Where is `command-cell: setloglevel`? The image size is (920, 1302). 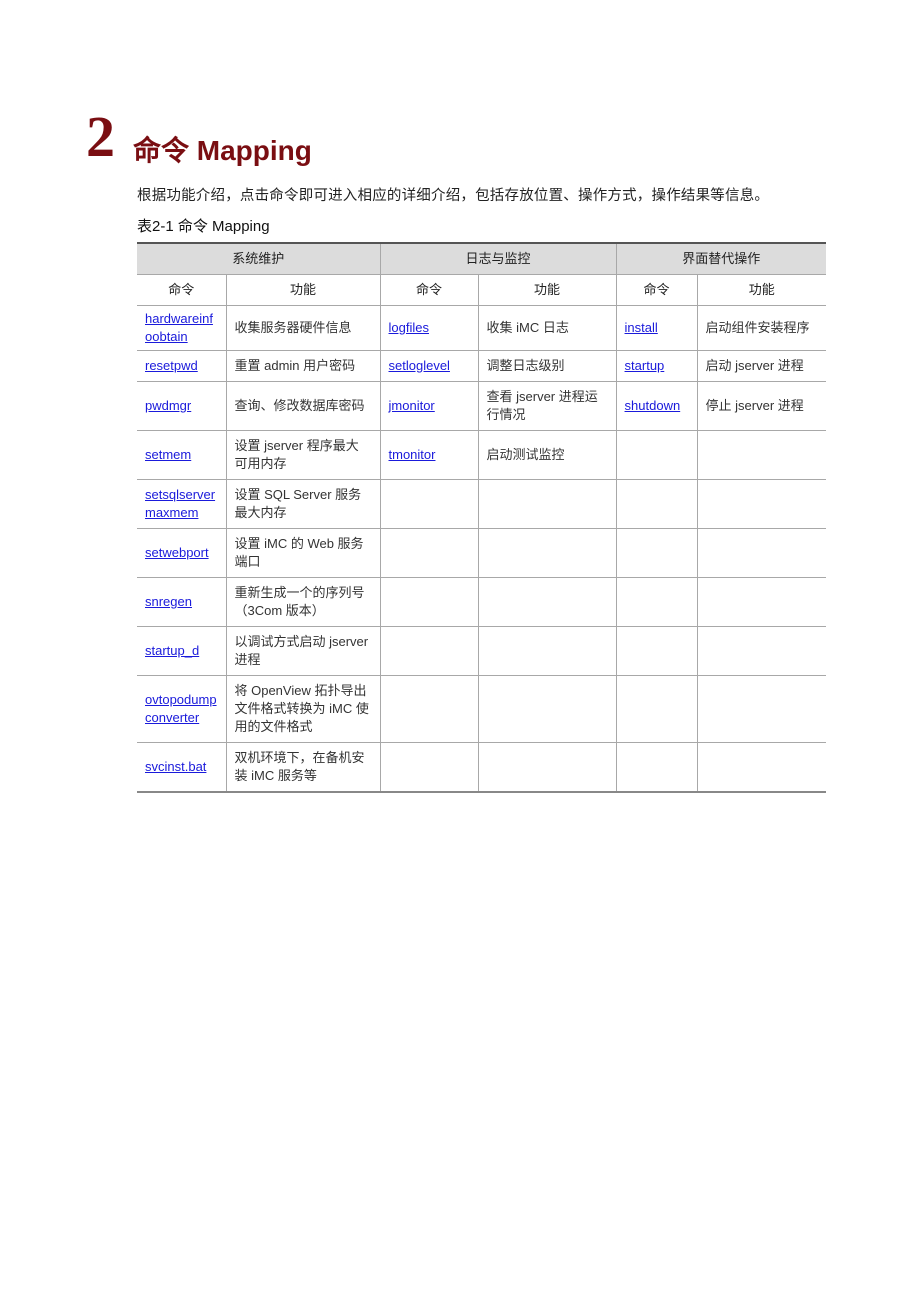 command-cell: setloglevel is located at coordinates (429, 366).